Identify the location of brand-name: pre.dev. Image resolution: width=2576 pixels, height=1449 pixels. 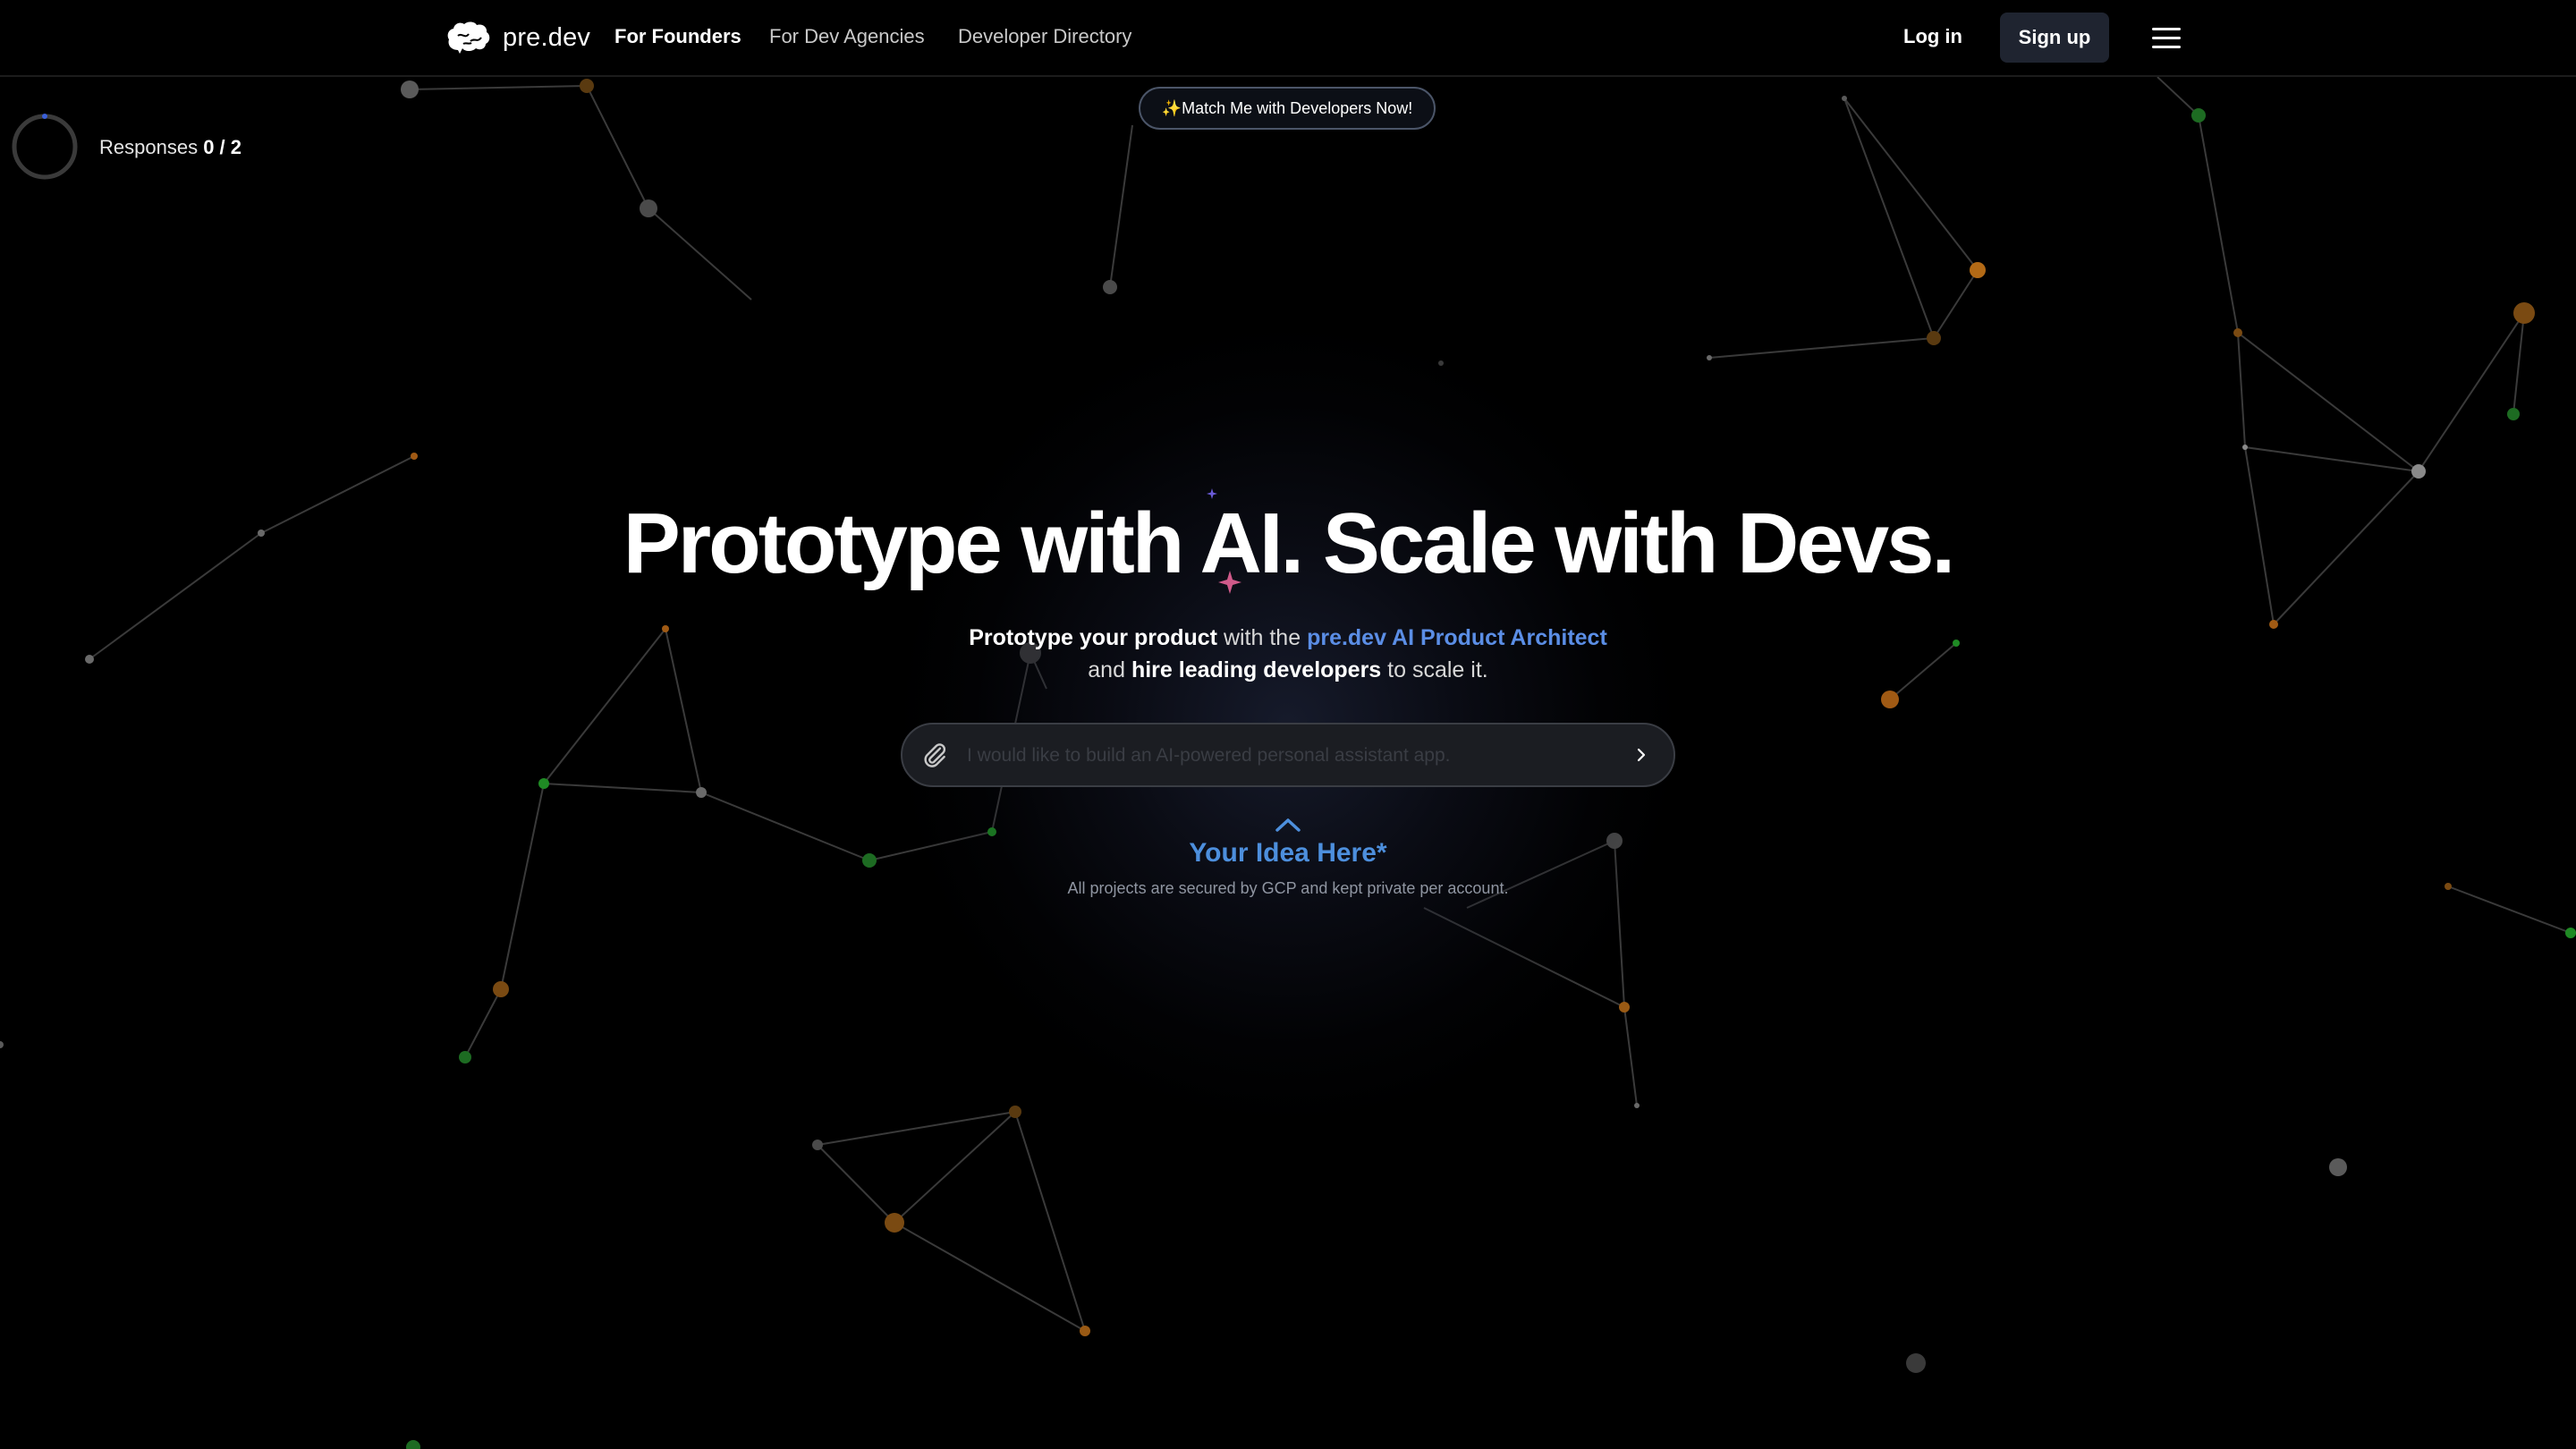
(547, 37).